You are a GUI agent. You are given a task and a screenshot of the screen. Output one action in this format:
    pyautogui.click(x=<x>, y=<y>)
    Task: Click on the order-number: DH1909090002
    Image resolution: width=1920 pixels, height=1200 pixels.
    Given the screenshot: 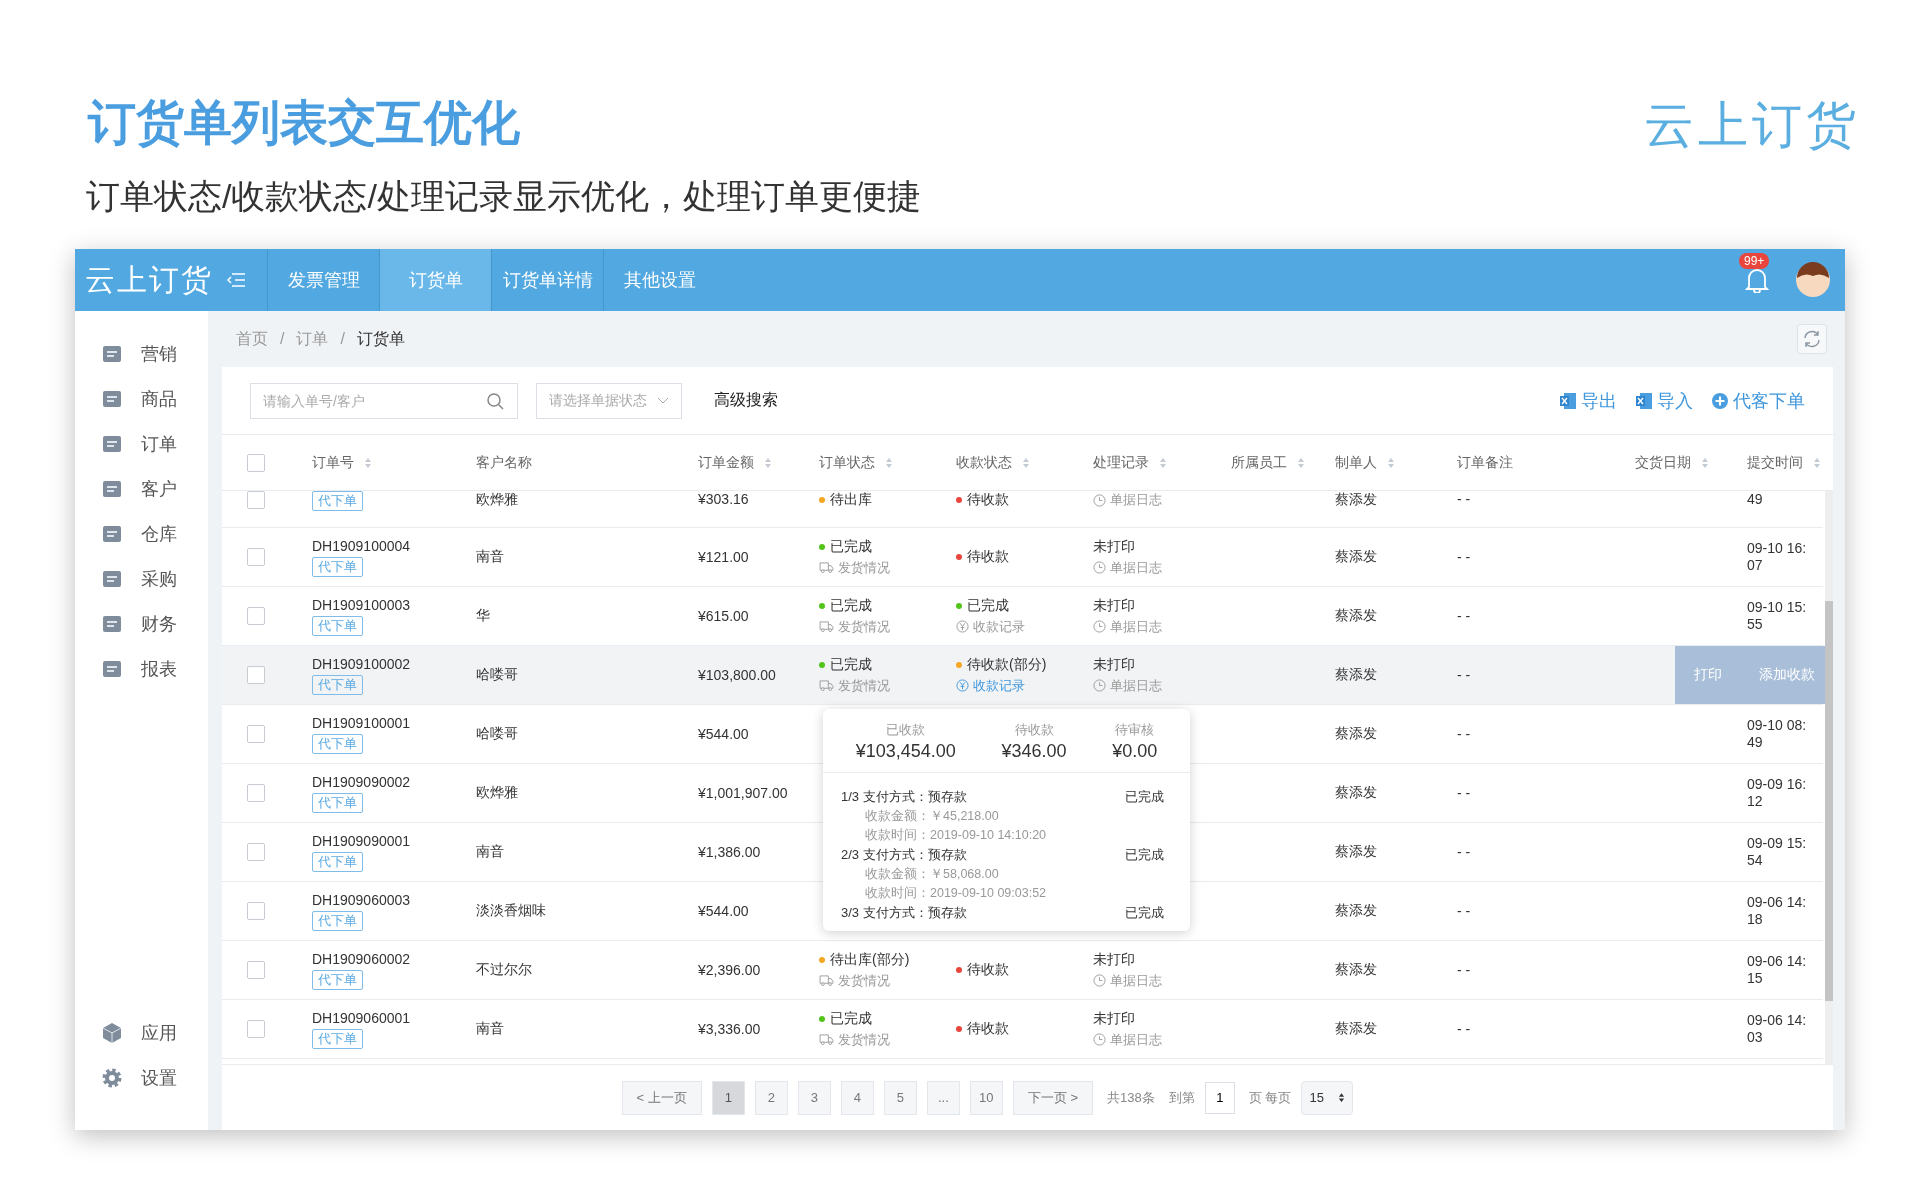 What is the action you would take?
    pyautogui.click(x=361, y=781)
    